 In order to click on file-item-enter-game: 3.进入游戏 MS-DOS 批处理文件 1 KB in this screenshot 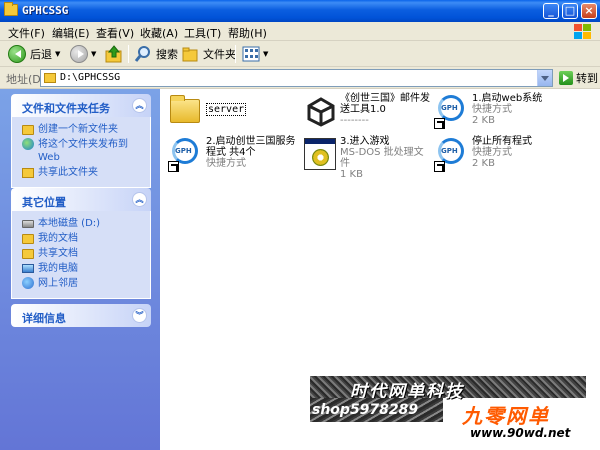, I will do `click(366, 158)`.